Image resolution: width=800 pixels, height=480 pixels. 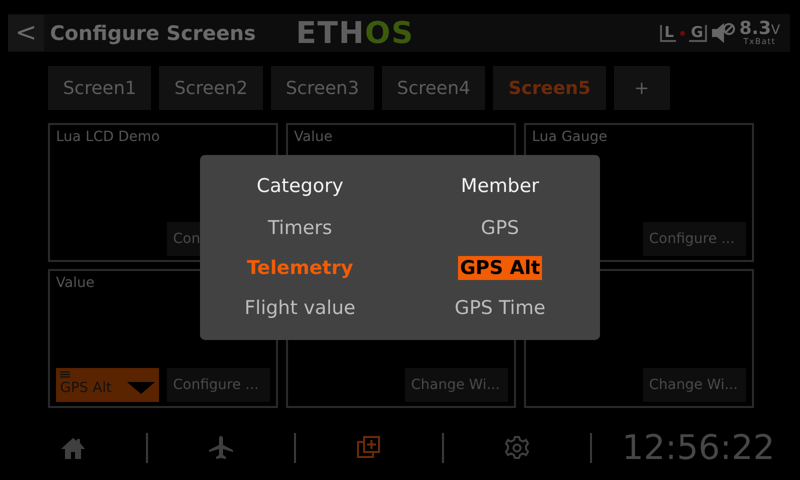 I want to click on clock: 12:56:22, so click(x=698, y=448).